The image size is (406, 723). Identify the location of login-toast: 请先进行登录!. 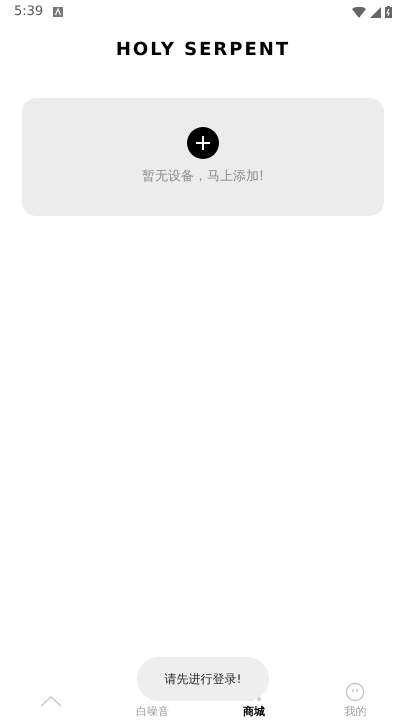
(203, 679).